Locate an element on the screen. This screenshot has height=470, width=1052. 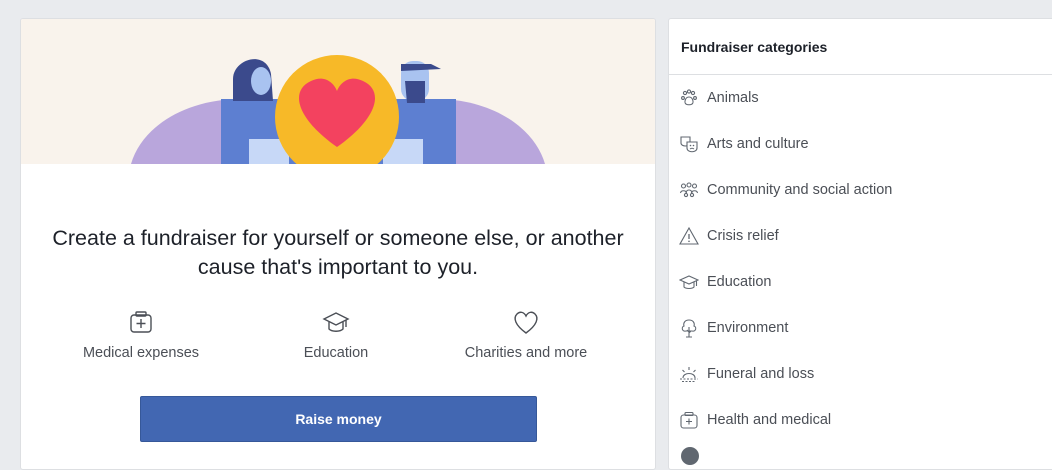
category-community-and-social-action: Community and social action is located at coordinates (860, 190).